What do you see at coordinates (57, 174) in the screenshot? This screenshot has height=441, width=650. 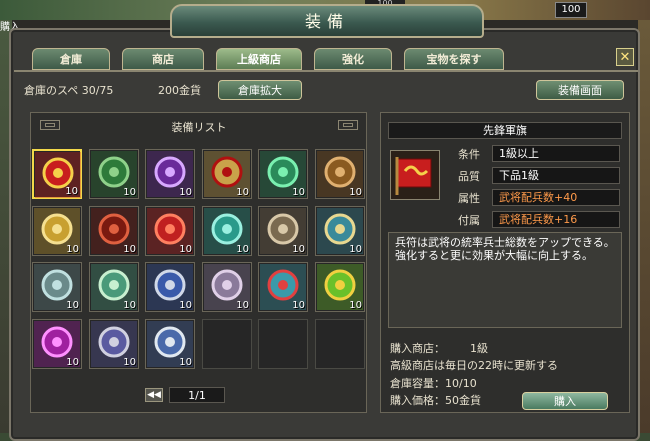 I see `equipment-slot-red-flag: 10` at bounding box center [57, 174].